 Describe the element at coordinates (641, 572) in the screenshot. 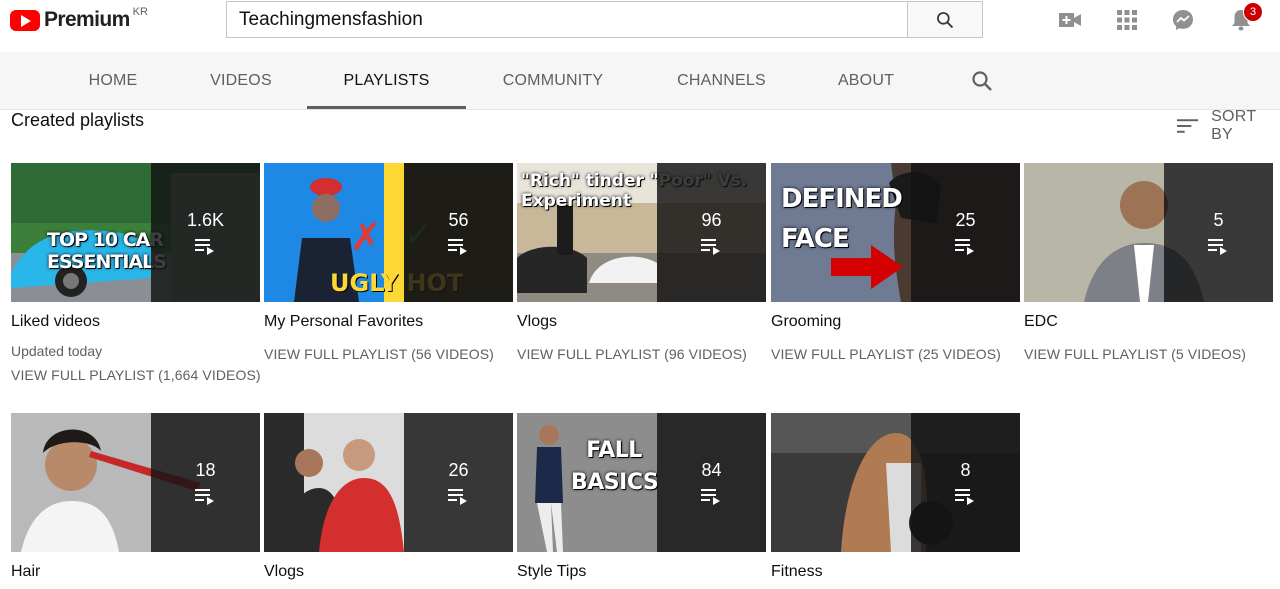

I see `playlist-title: Style Tips` at that location.